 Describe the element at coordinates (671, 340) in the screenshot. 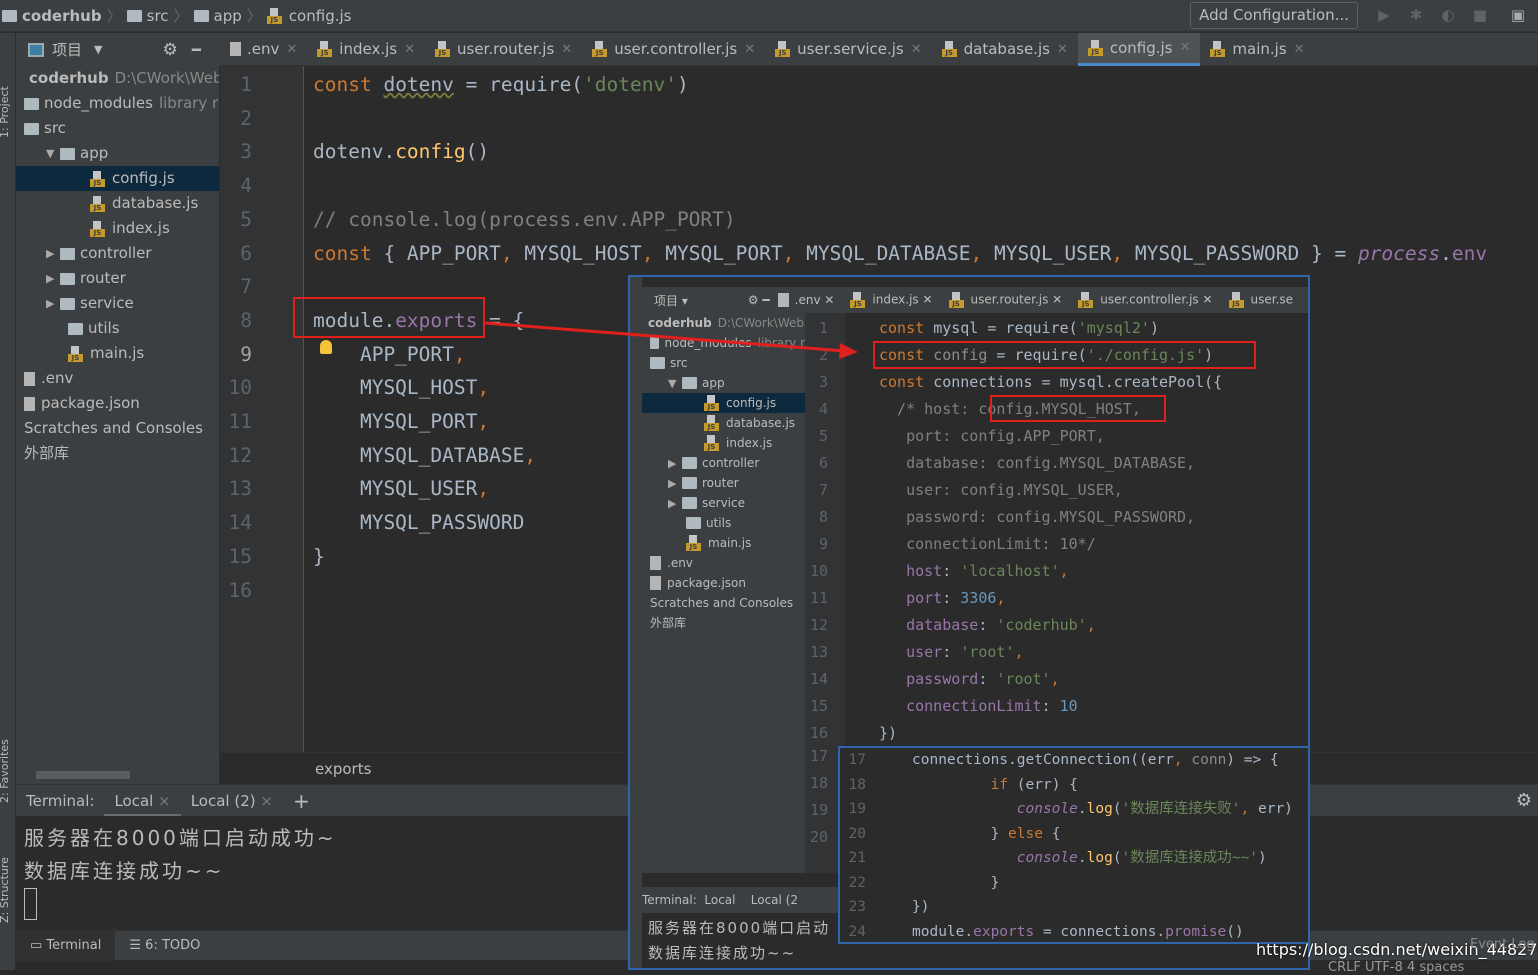

I see `annotation-arrow` at that location.